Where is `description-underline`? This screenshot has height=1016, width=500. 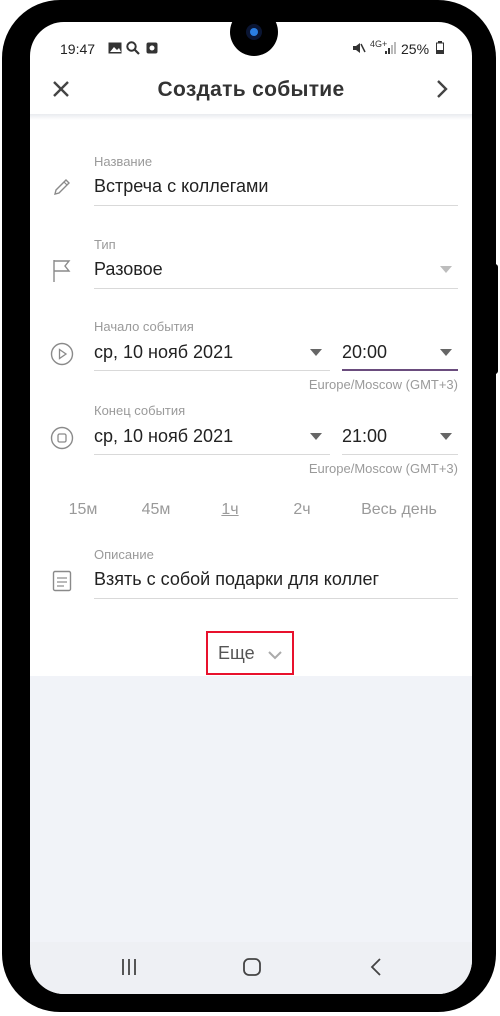
description-underline is located at coordinates (276, 598).